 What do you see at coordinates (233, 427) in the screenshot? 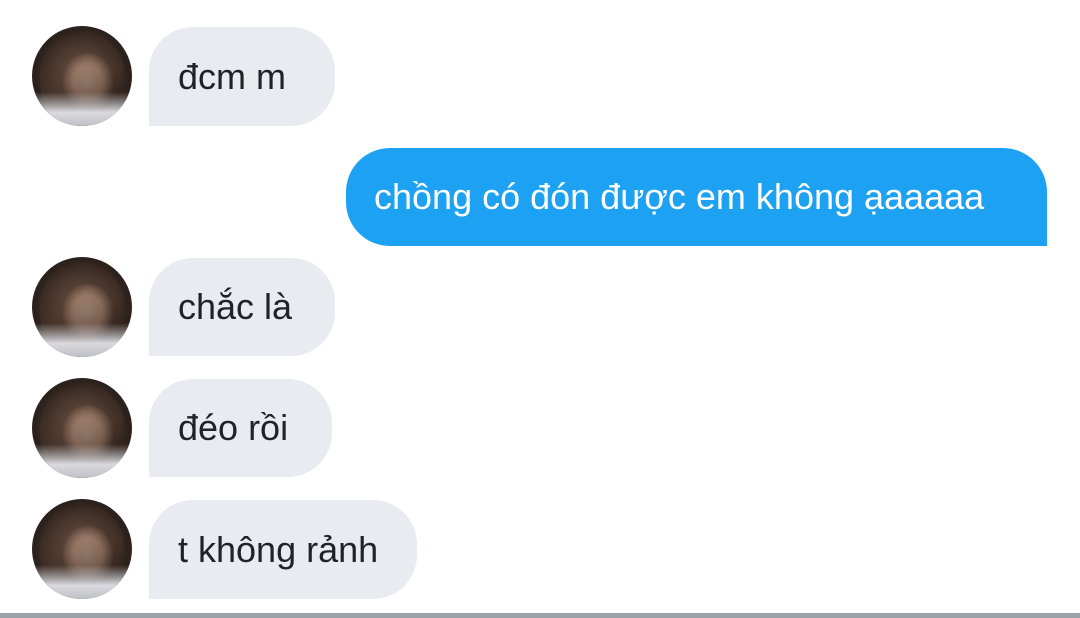
I see `message-text: đéo rồi` at bounding box center [233, 427].